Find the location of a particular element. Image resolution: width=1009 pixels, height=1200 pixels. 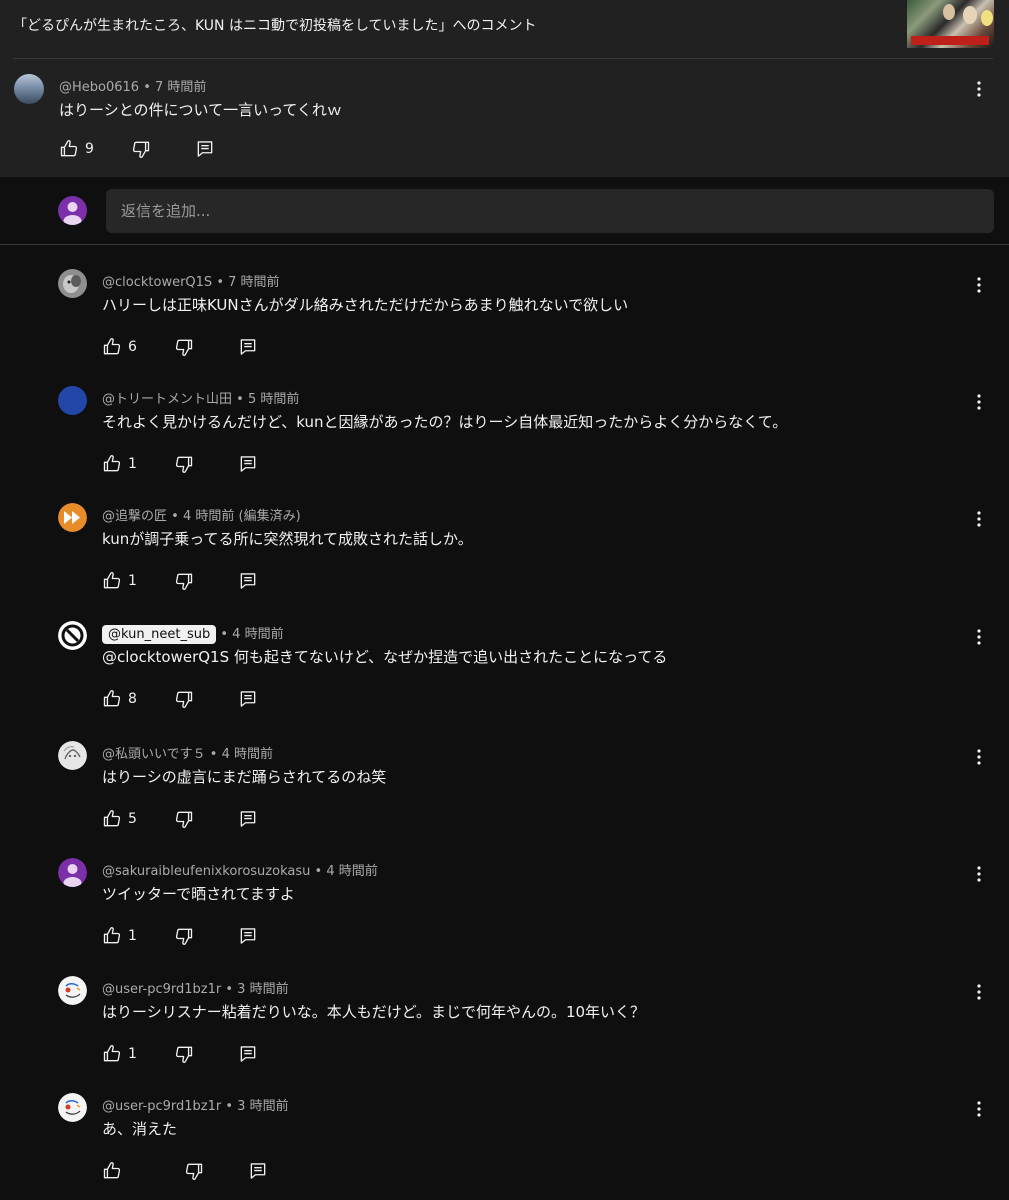

like-button: 9 is located at coordinates (77, 149).